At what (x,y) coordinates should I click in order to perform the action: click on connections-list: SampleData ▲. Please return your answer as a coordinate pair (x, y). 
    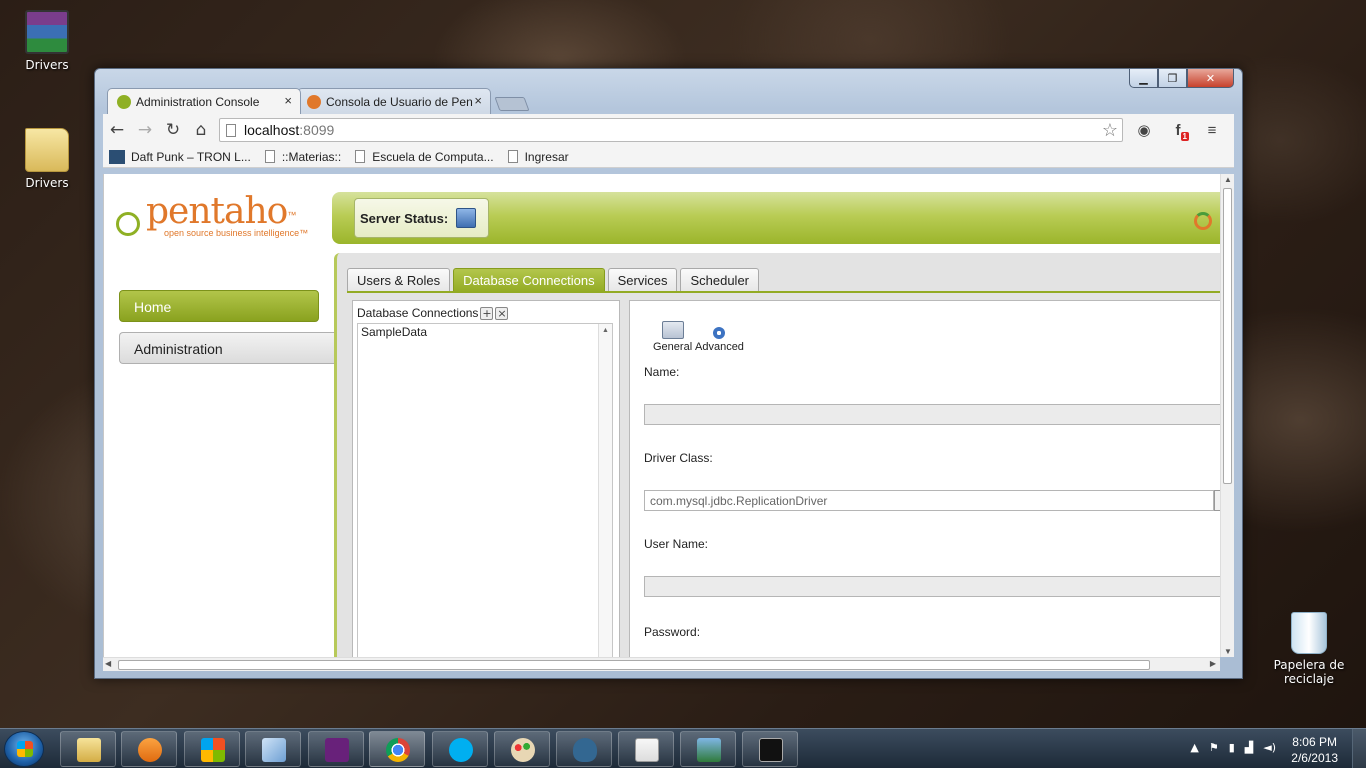
    Looking at the image, I should click on (485, 490).